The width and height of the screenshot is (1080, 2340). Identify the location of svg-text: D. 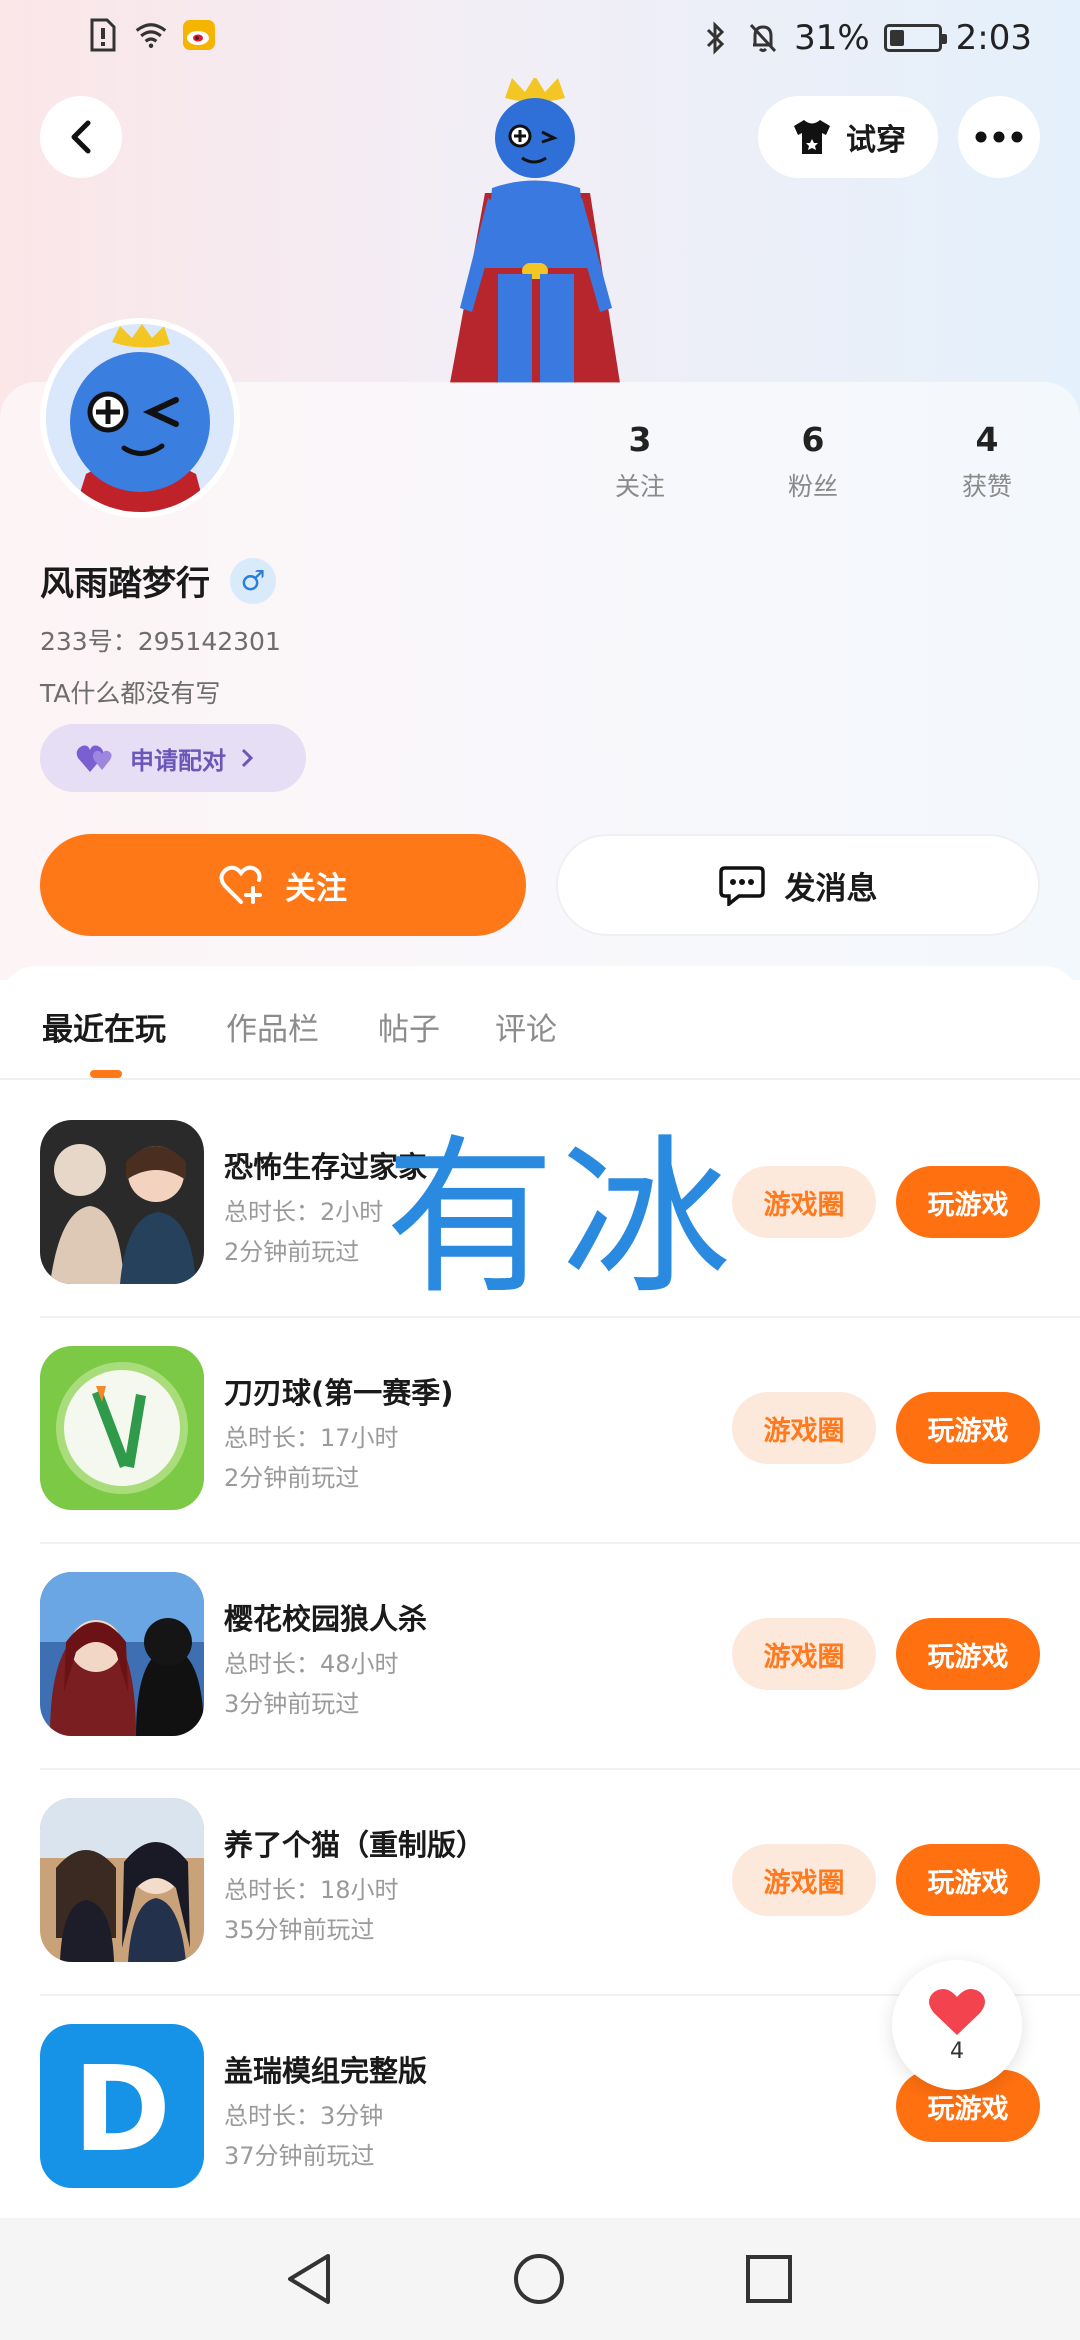
(122, 2109).